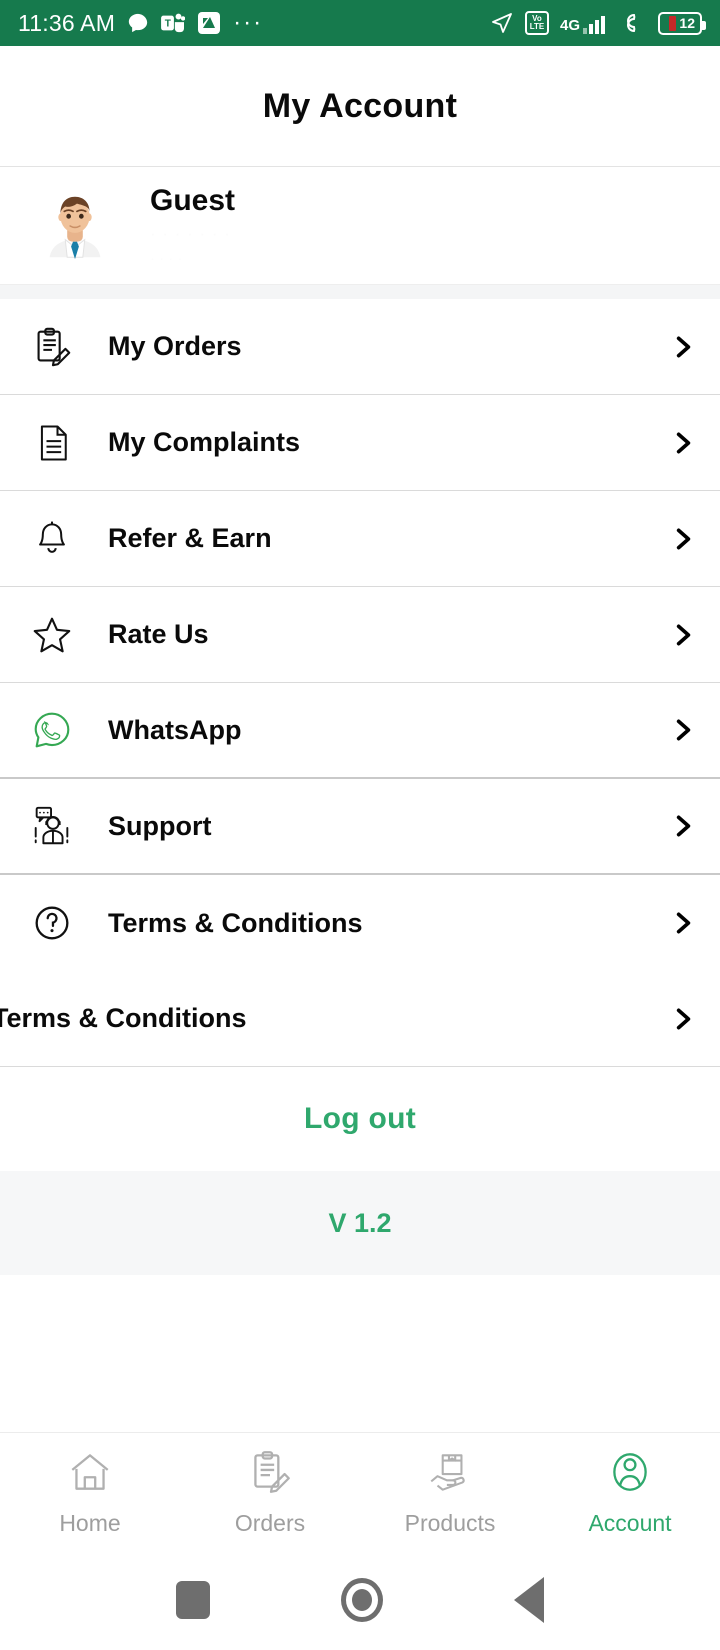 The width and height of the screenshot is (720, 1650). I want to click on nav-item-label: Products, so click(450, 1522).